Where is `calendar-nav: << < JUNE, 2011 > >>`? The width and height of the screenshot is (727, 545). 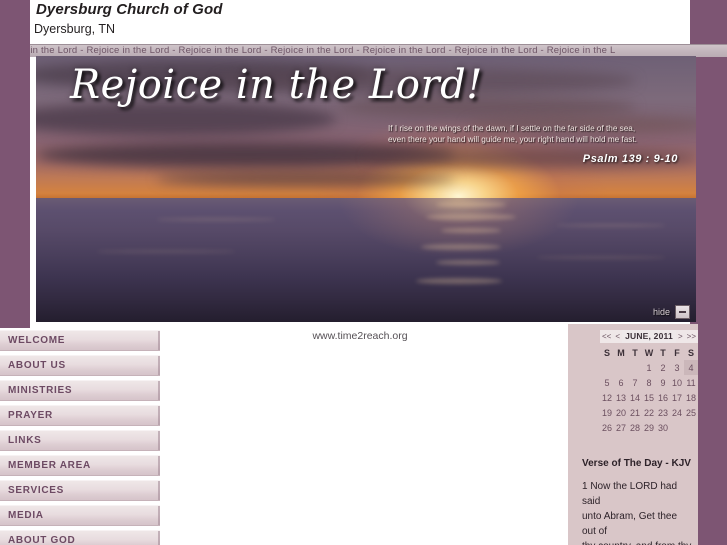 calendar-nav: << < JUNE, 2011 > >> is located at coordinates (649, 336).